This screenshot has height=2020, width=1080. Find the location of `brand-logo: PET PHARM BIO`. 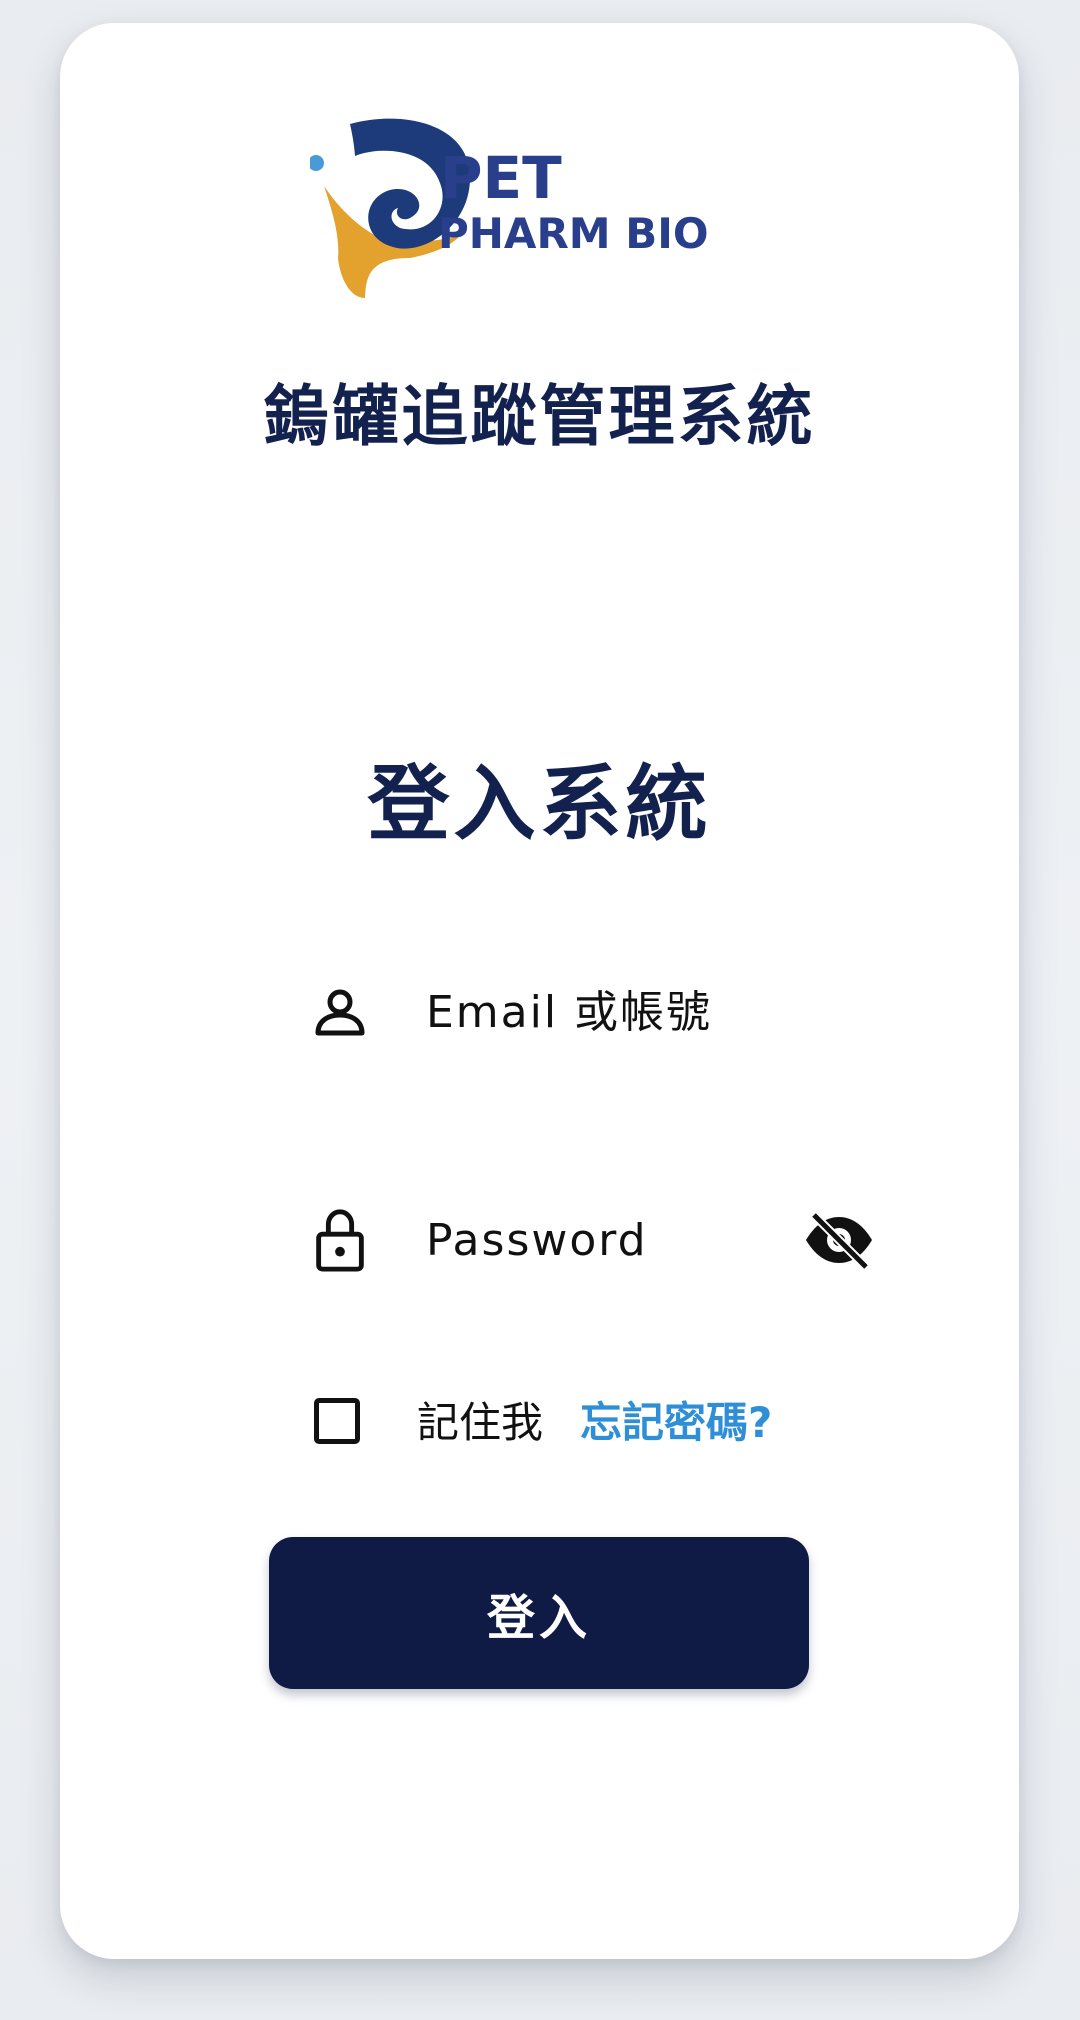

brand-logo: PET PHARM BIO is located at coordinates (570, 213).